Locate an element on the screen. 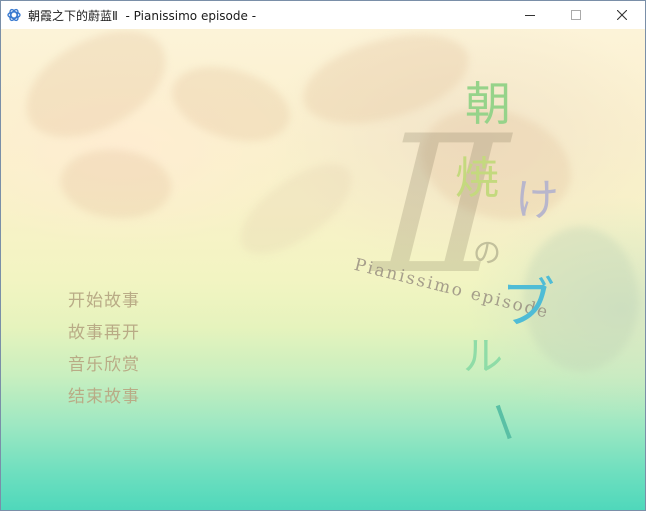 The image size is (646, 511). minimize-icon is located at coordinates (530, 15).